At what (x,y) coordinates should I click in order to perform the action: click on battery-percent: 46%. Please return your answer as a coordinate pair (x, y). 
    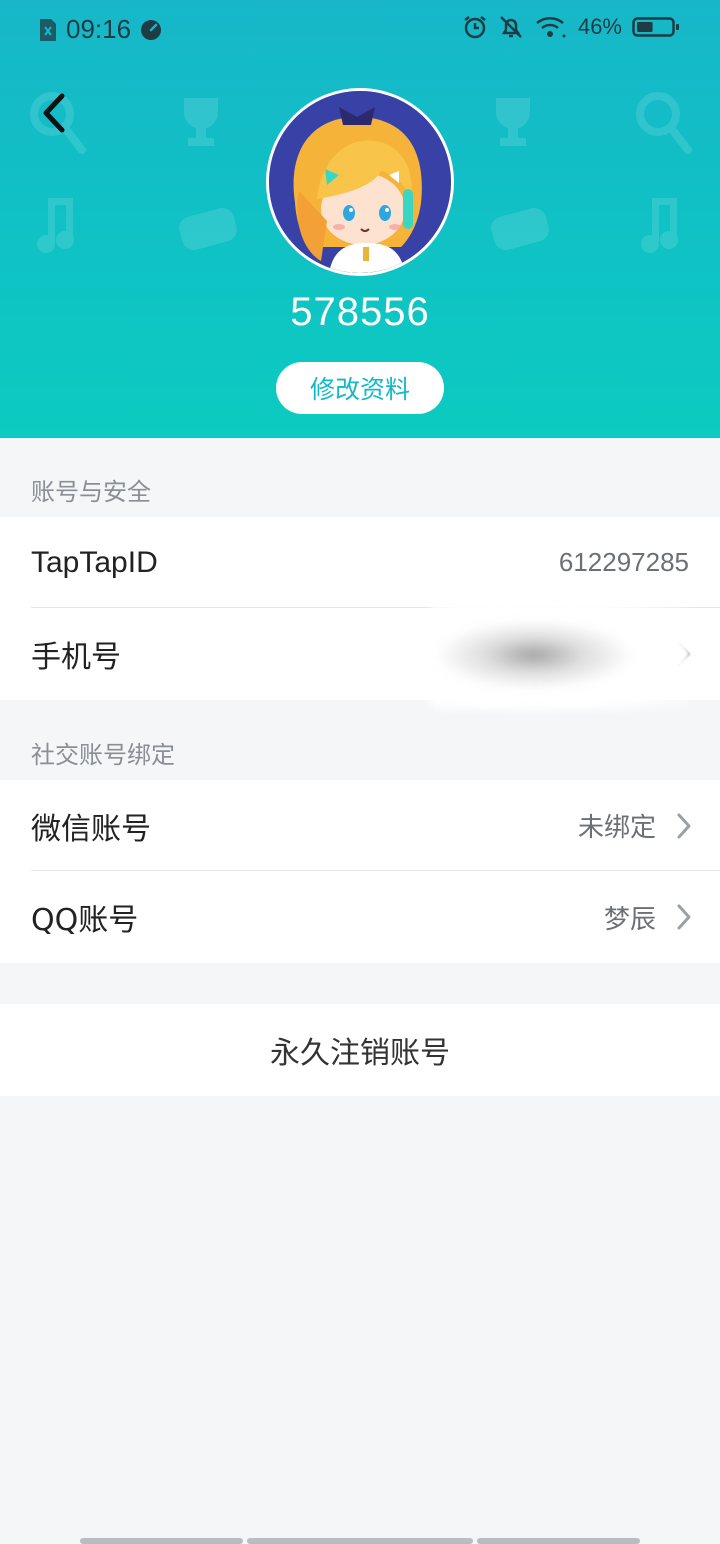
    Looking at the image, I should click on (599, 26).